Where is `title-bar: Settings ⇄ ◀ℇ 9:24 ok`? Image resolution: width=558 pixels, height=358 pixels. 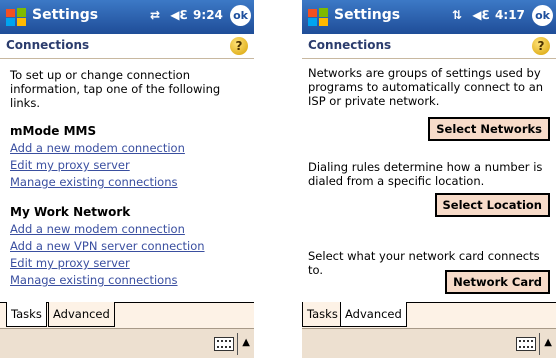
title-bar: Settings ⇄ ◀ℇ 9:24 ok is located at coordinates (127, 17).